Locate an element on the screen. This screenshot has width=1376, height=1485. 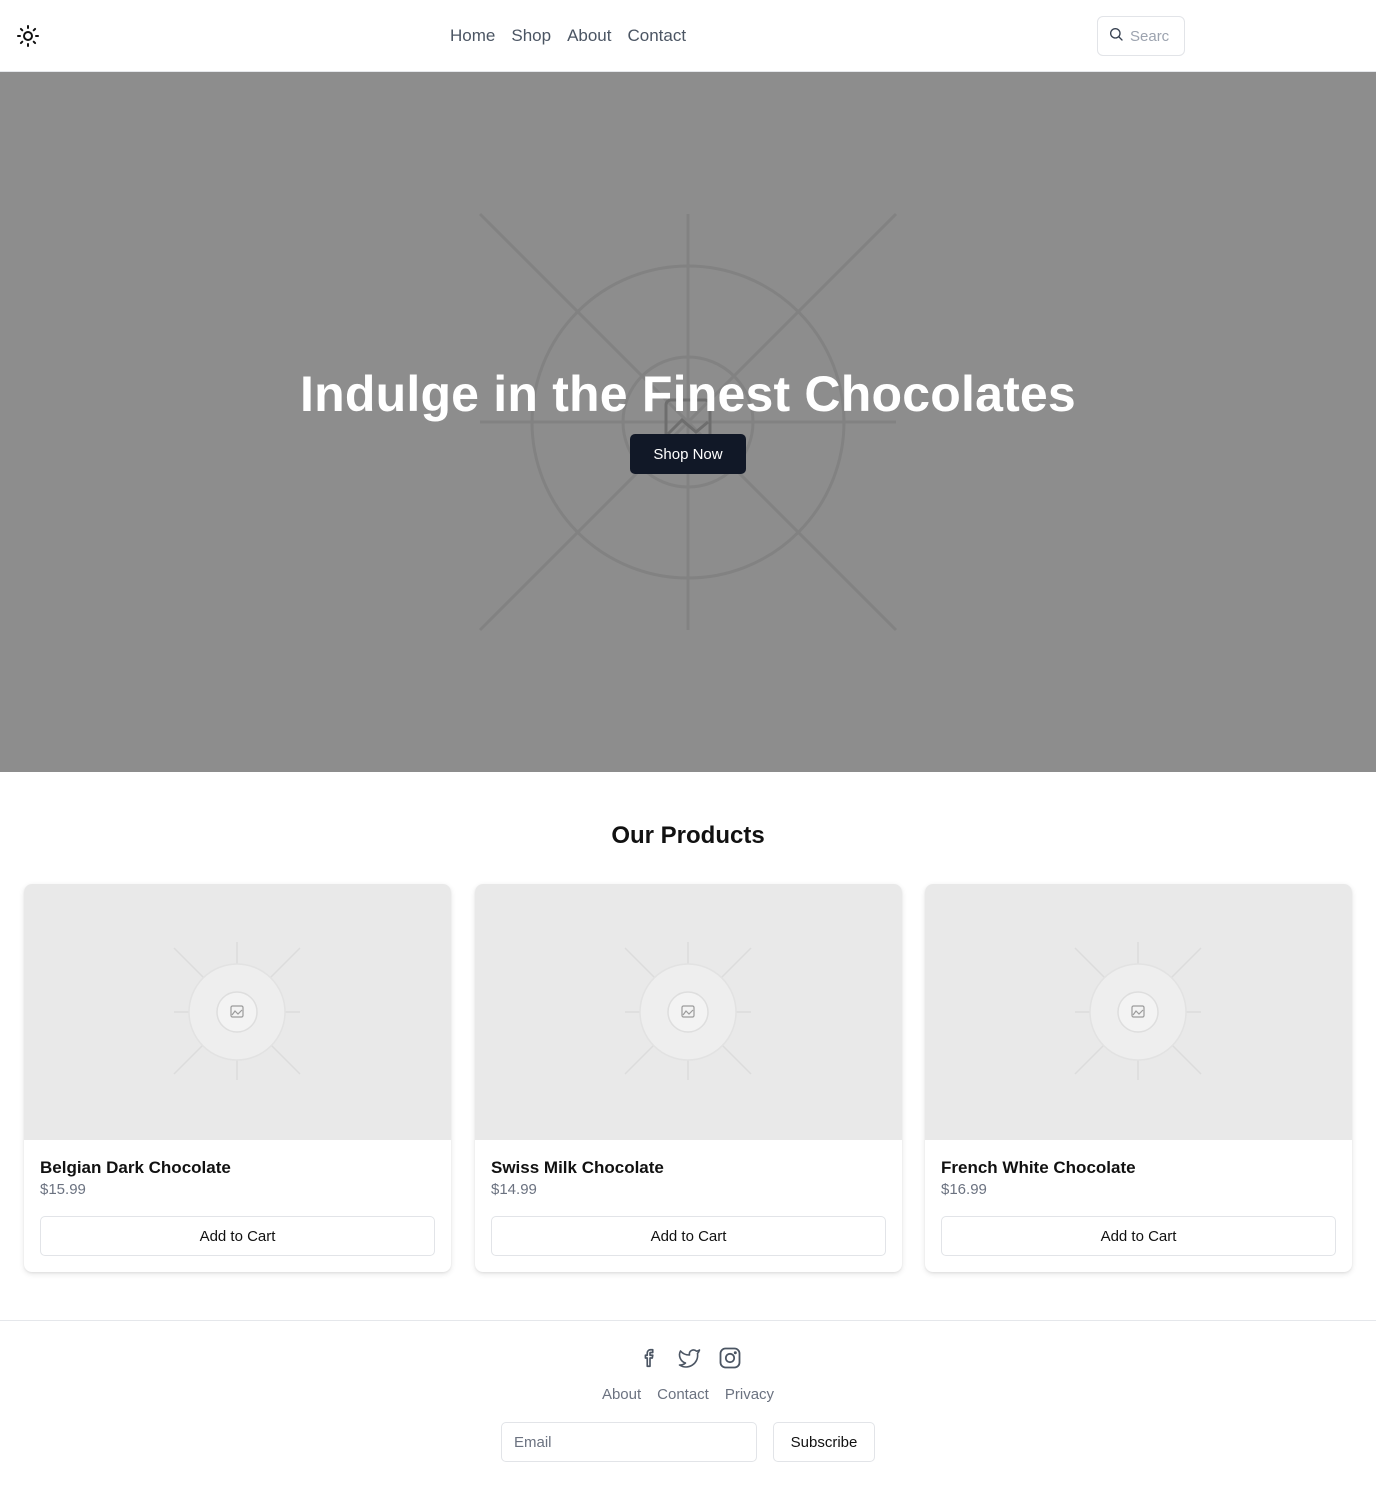
social-links is located at coordinates (689, 1357).